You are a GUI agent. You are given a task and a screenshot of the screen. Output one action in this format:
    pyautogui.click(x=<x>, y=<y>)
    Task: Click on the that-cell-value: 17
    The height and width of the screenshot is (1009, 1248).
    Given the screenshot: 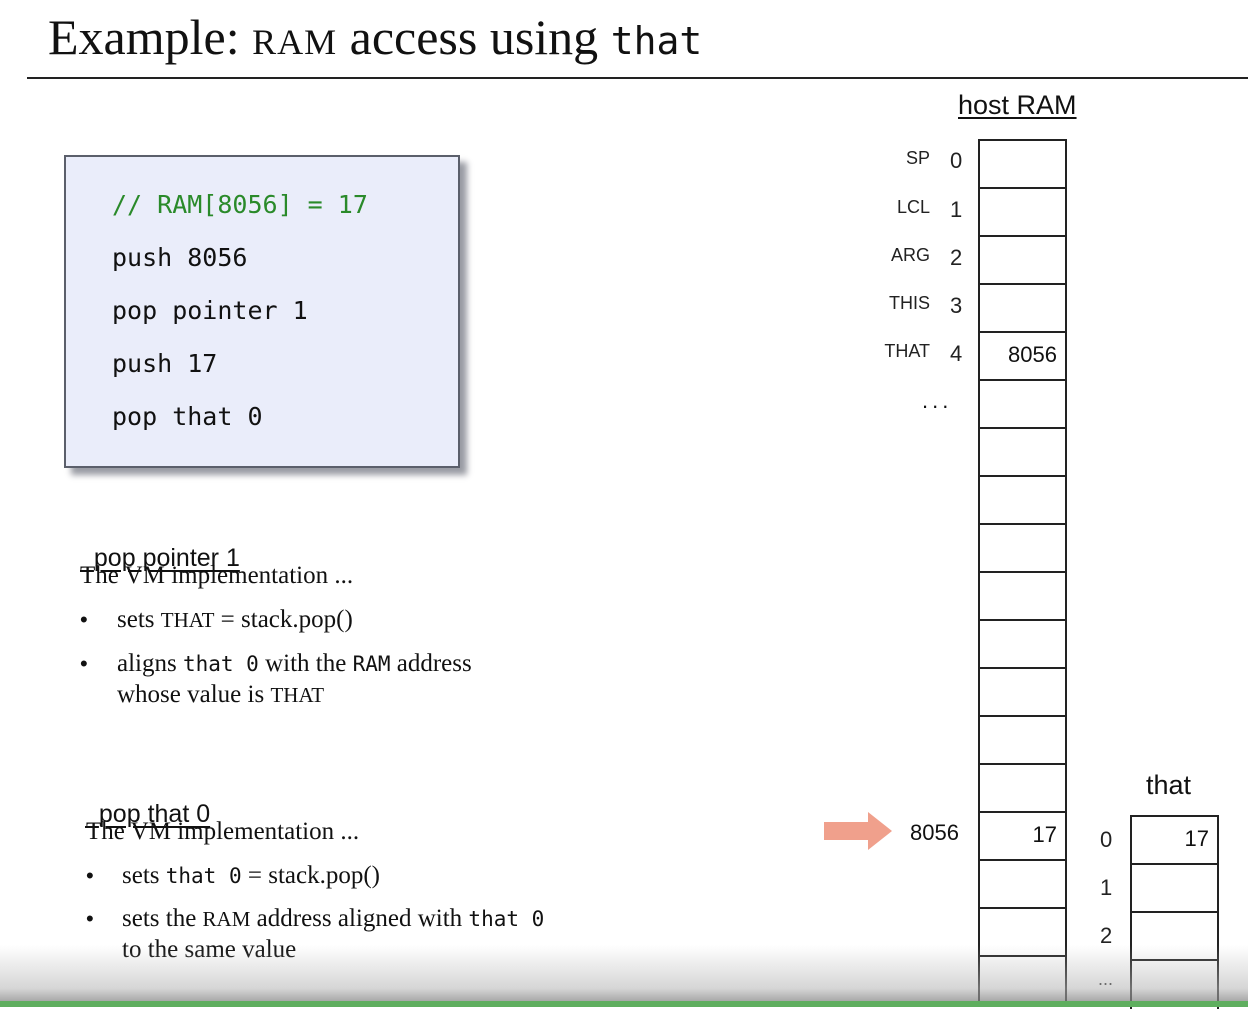 What is the action you would take?
    pyautogui.click(x=1196, y=838)
    